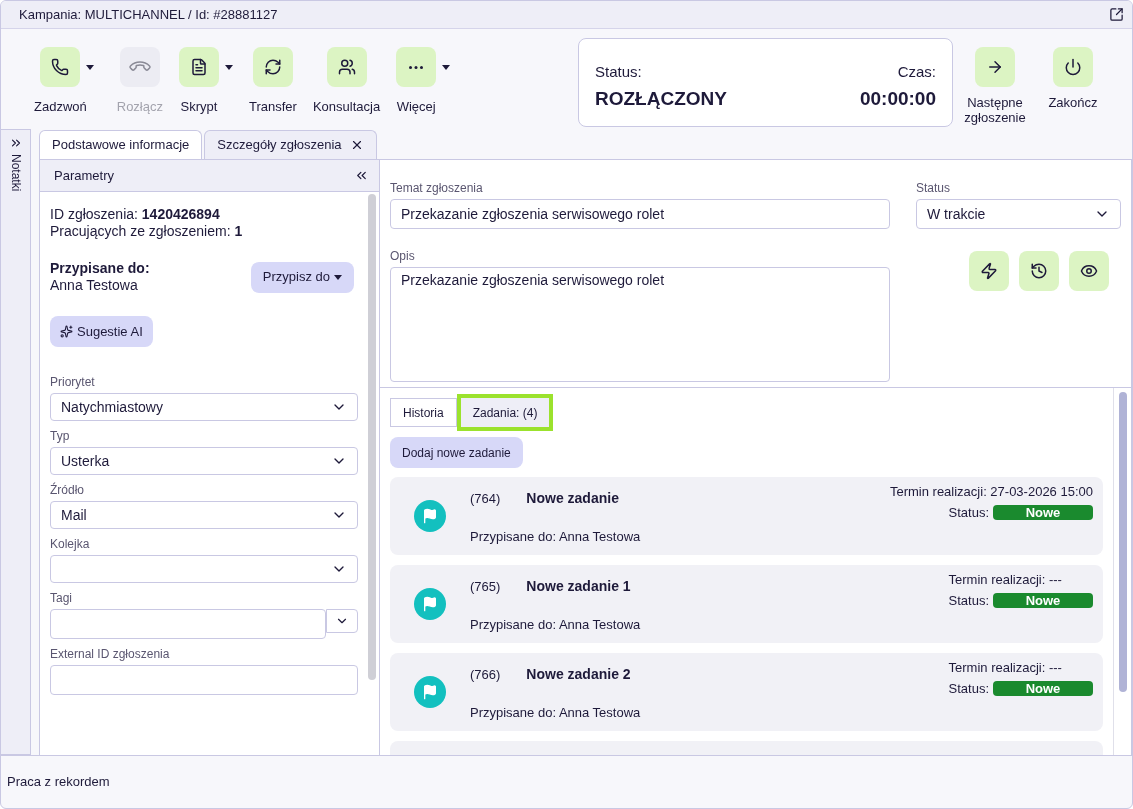 Image resolution: width=1133 pixels, height=809 pixels. Describe the element at coordinates (746, 692) in the screenshot. I see `task-card: (766) Nowe zadanie 2 Przypisane do: Anna Testowa Termin realizacji: --- Status: Nowe` at that location.